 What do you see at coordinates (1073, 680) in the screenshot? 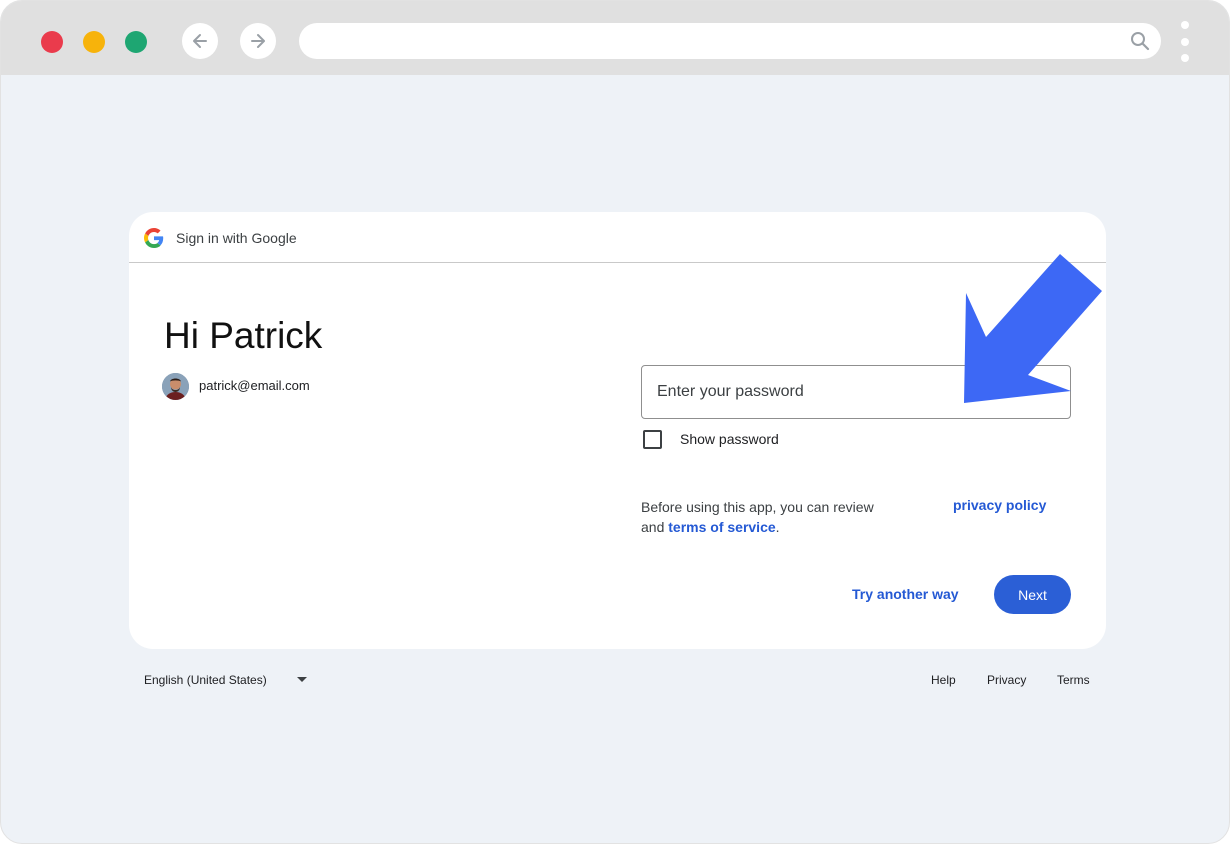
I see `footer-terms-link: Terms` at bounding box center [1073, 680].